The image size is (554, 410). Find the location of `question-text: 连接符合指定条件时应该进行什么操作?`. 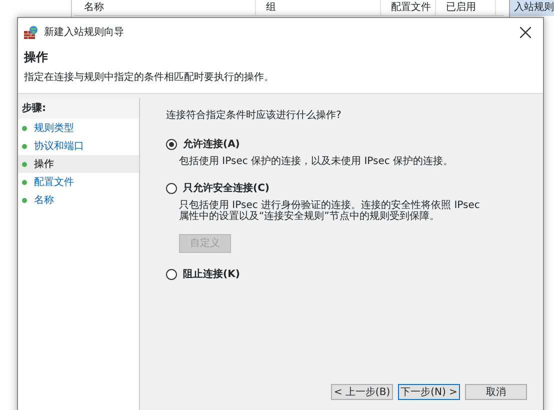

question-text: 连接符合指定条件时应该进行什么操作? is located at coordinates (254, 116).